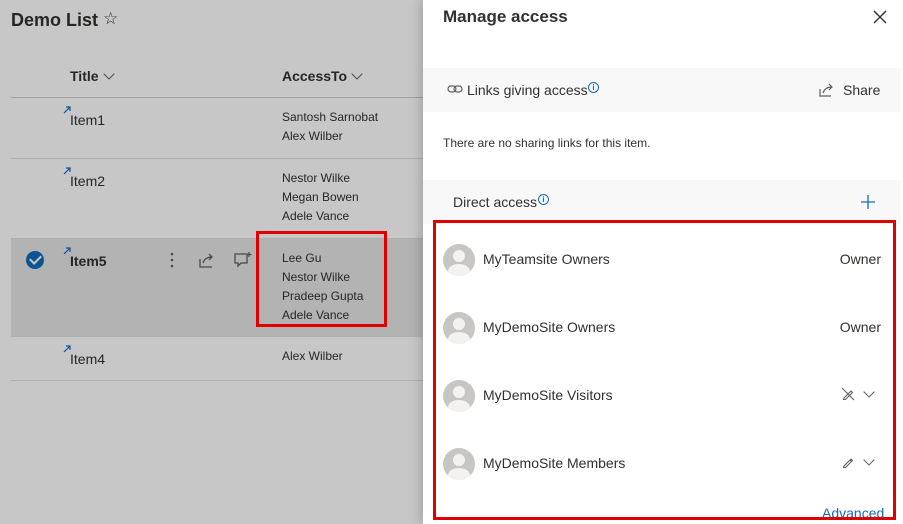 The height and width of the screenshot is (524, 903). I want to click on panel-title: Manage access, so click(505, 16).